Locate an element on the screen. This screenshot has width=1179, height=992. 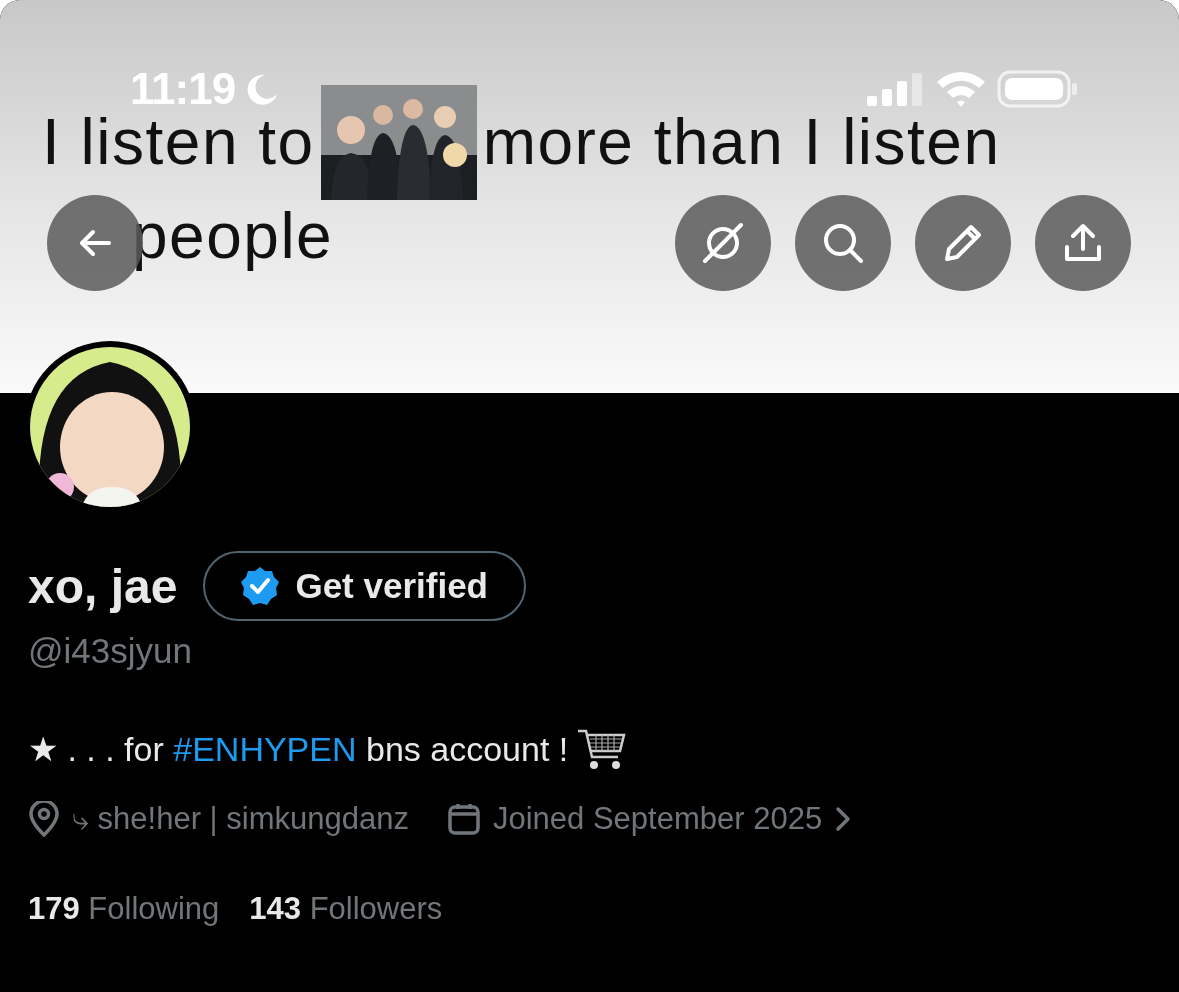
calendar-icon is located at coordinates (463, 819).